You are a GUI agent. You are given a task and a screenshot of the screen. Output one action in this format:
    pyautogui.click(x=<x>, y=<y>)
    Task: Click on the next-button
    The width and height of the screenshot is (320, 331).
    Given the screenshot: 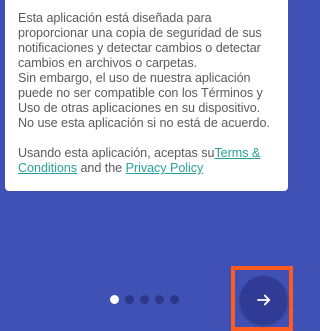 What is the action you would take?
    pyautogui.click(x=263, y=299)
    